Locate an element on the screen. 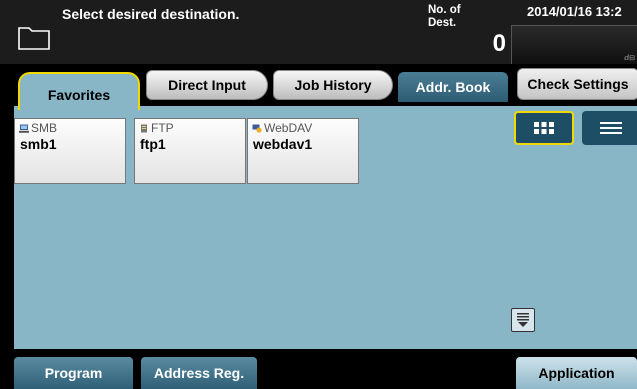 The width and height of the screenshot is (637, 389). webdav-icon is located at coordinates (257, 128).